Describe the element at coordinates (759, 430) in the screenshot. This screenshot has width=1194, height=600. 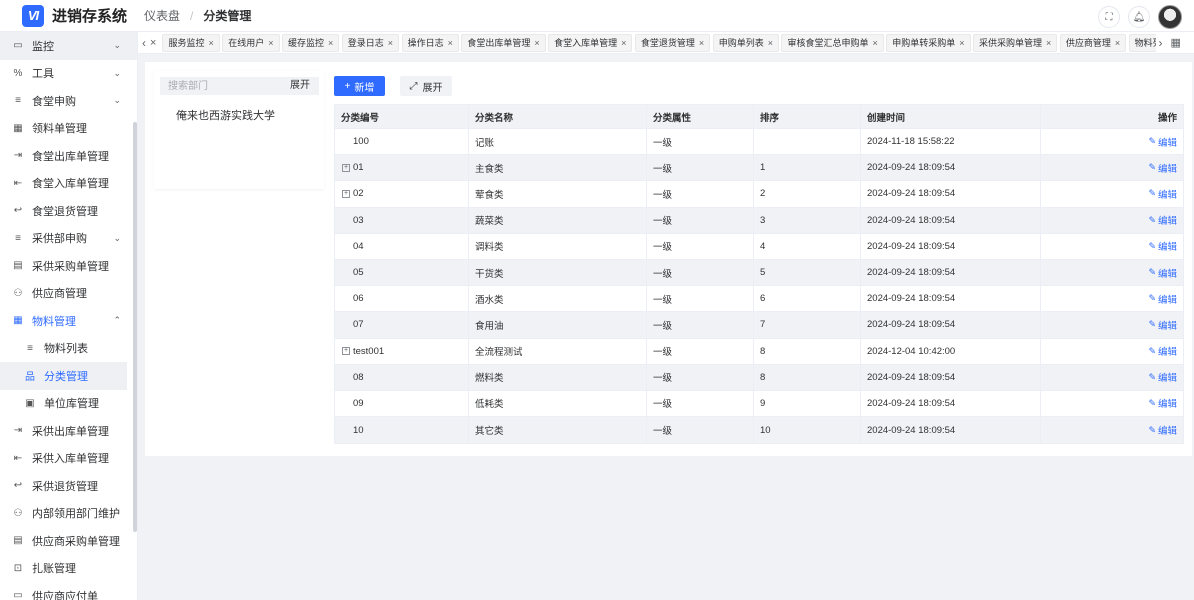
I see `table-row: 10 其它类 一级 10 2024-09-24 18:09:54 ✎ 编辑` at that location.